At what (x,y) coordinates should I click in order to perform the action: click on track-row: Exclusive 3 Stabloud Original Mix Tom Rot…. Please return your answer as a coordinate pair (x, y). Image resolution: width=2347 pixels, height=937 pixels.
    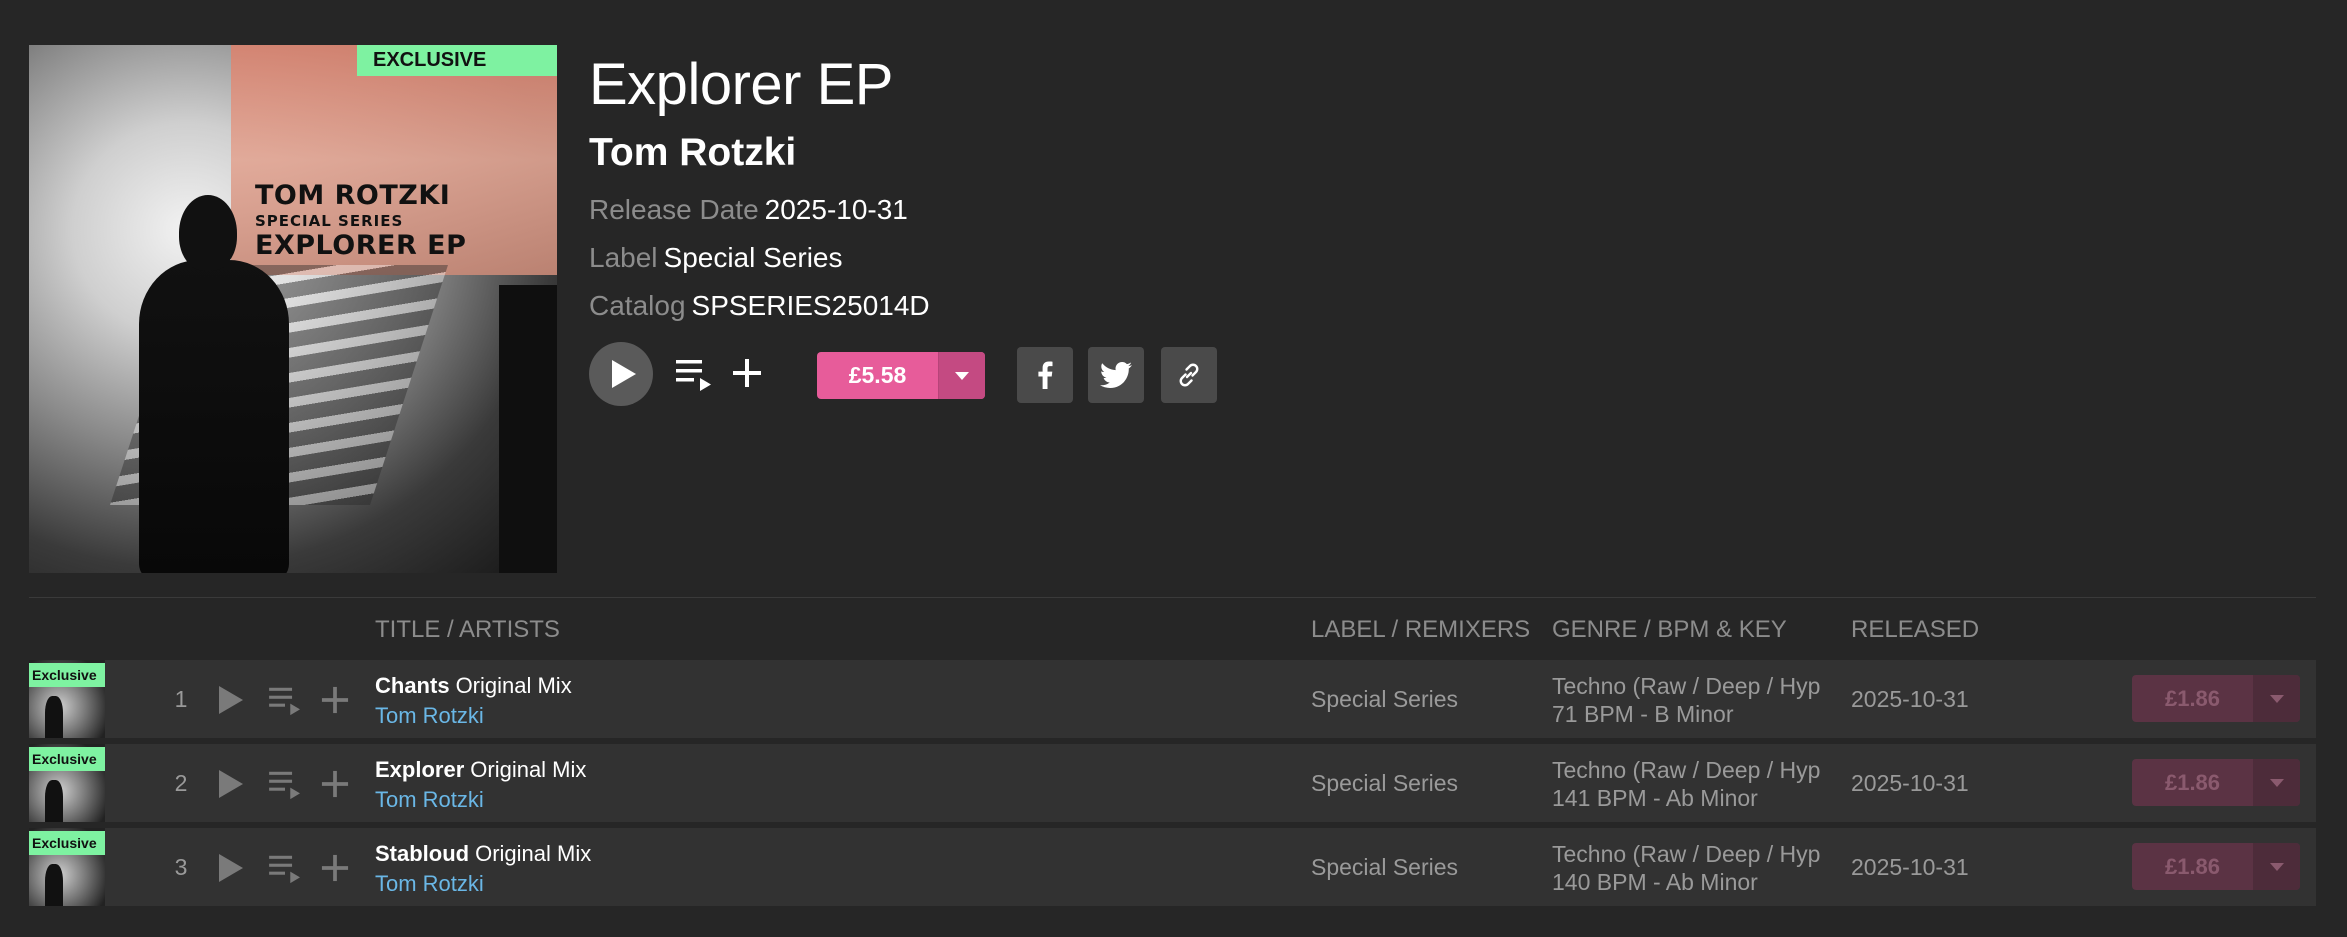
    Looking at the image, I should click on (1172, 867).